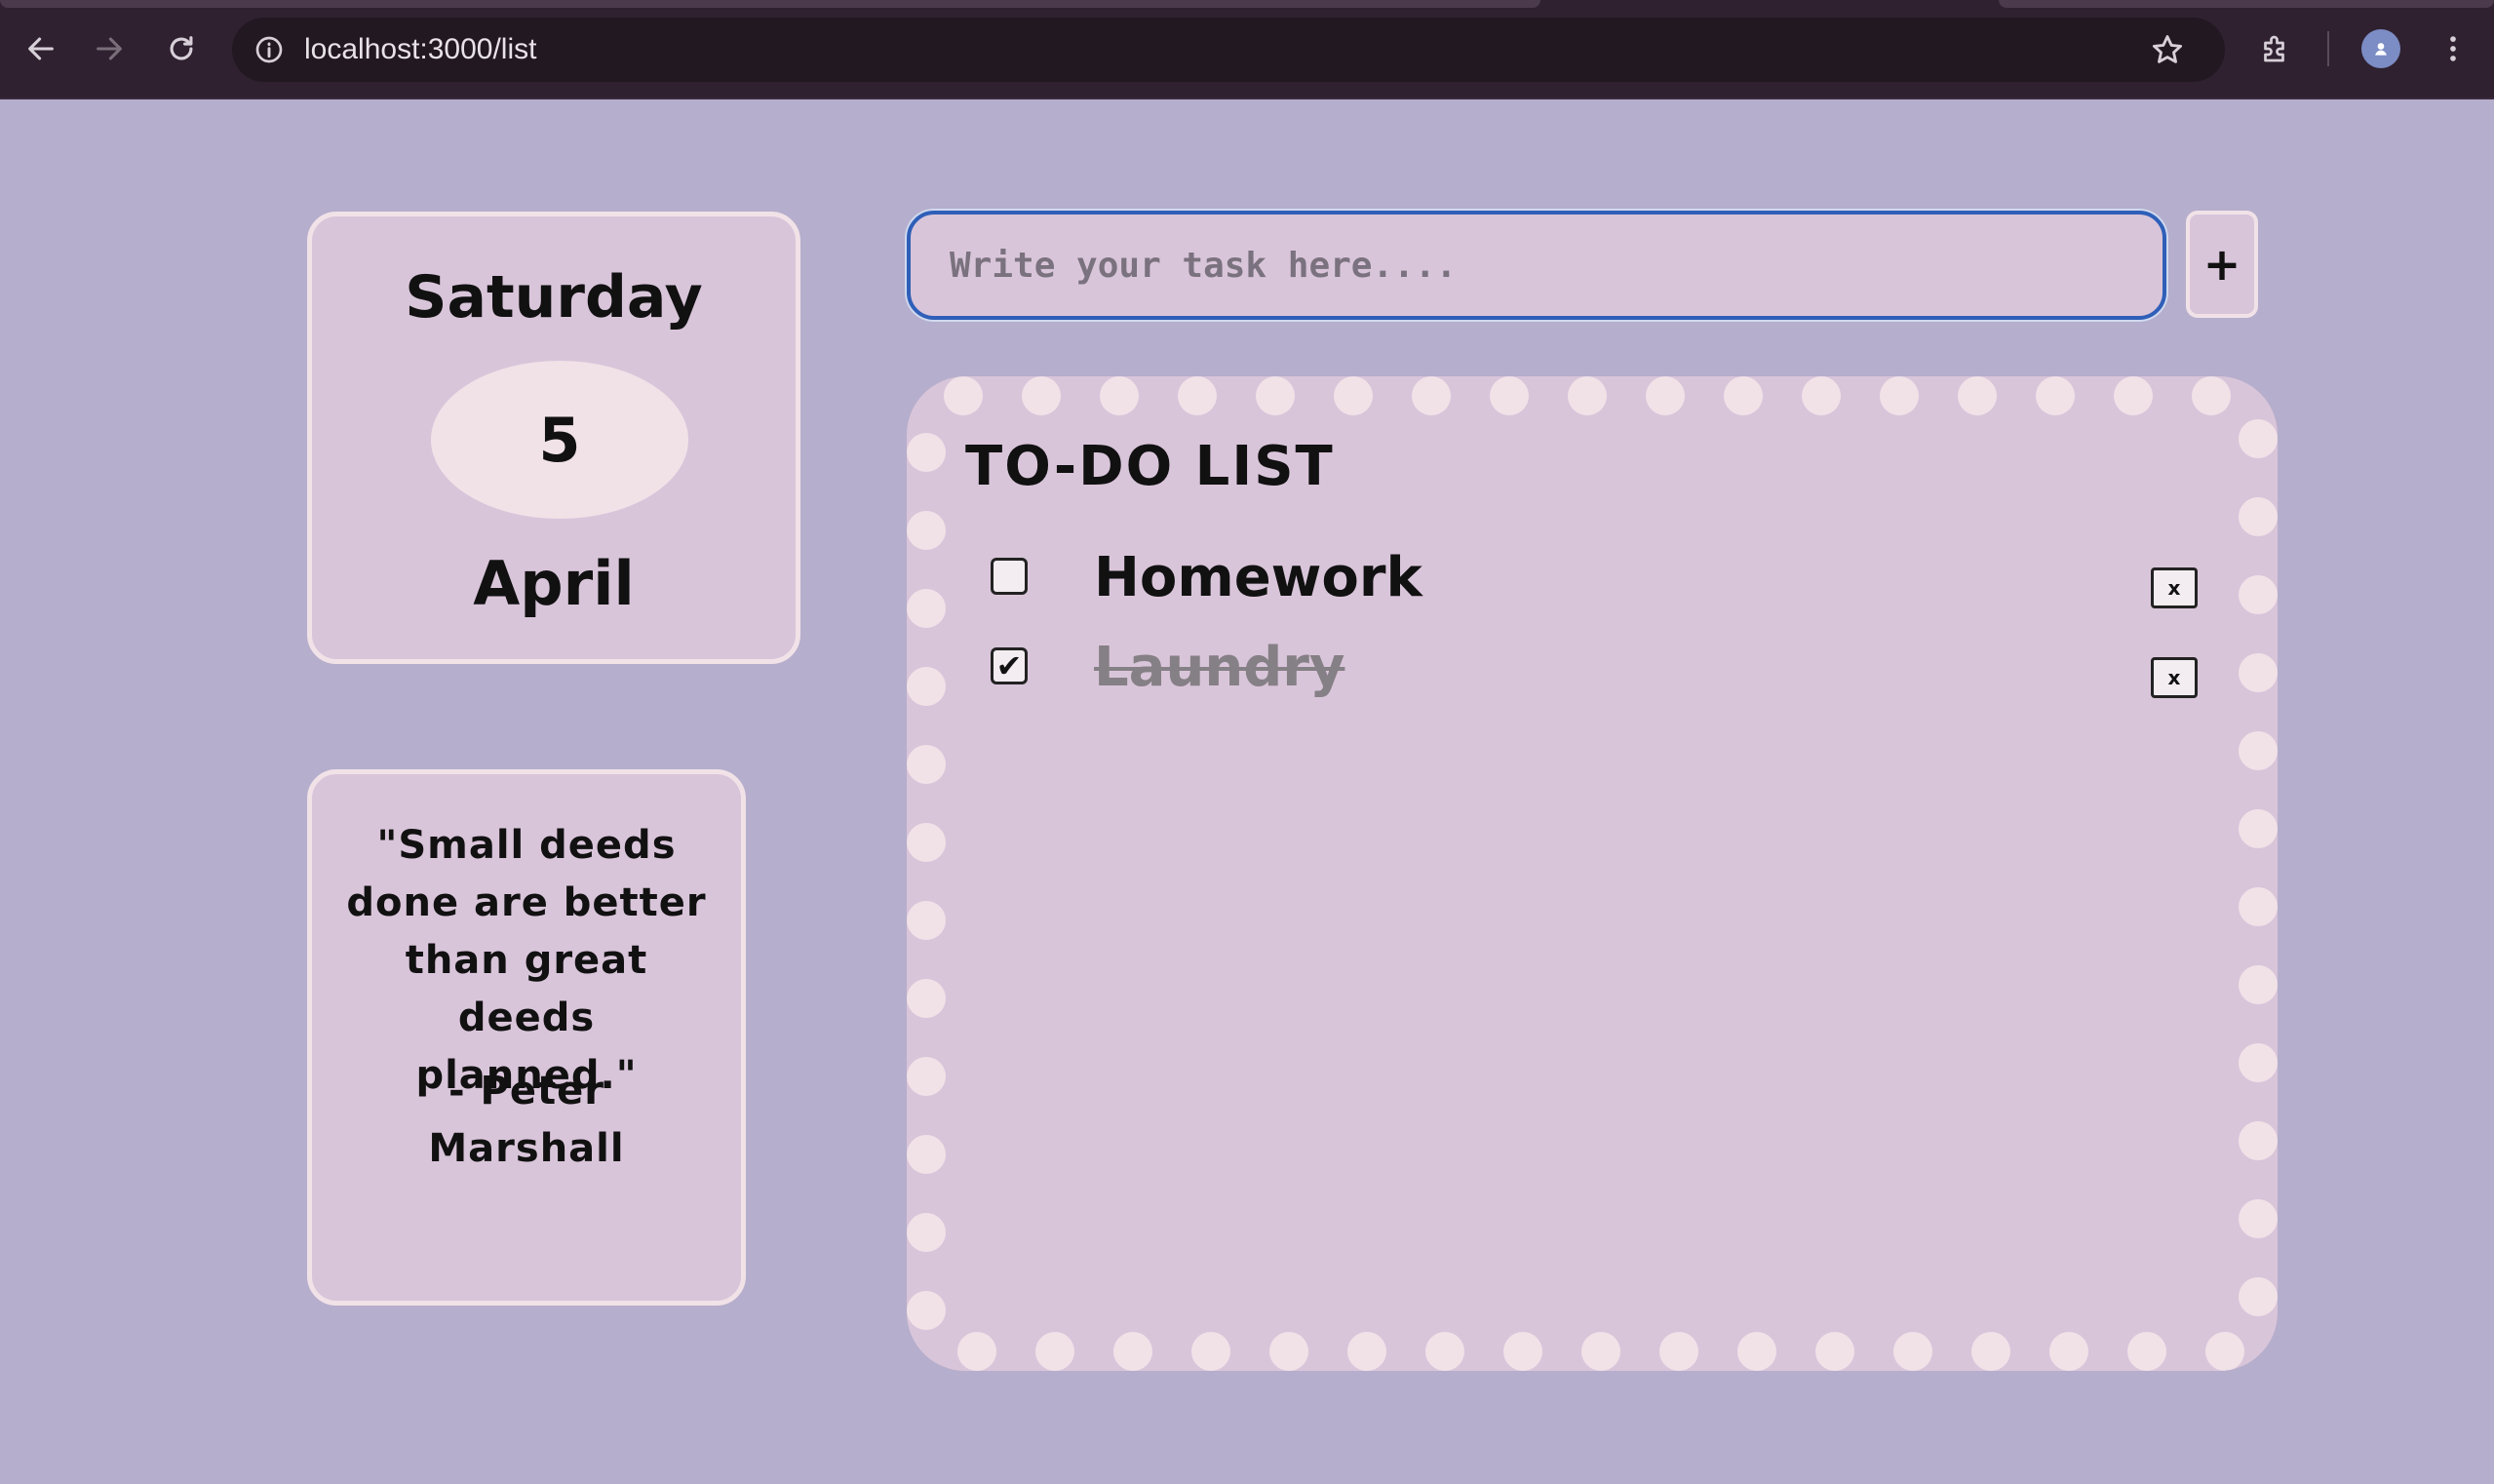 This screenshot has width=2494, height=1484. What do you see at coordinates (526, 1120) in the screenshot?
I see `quote-author: - Peter Marshall` at bounding box center [526, 1120].